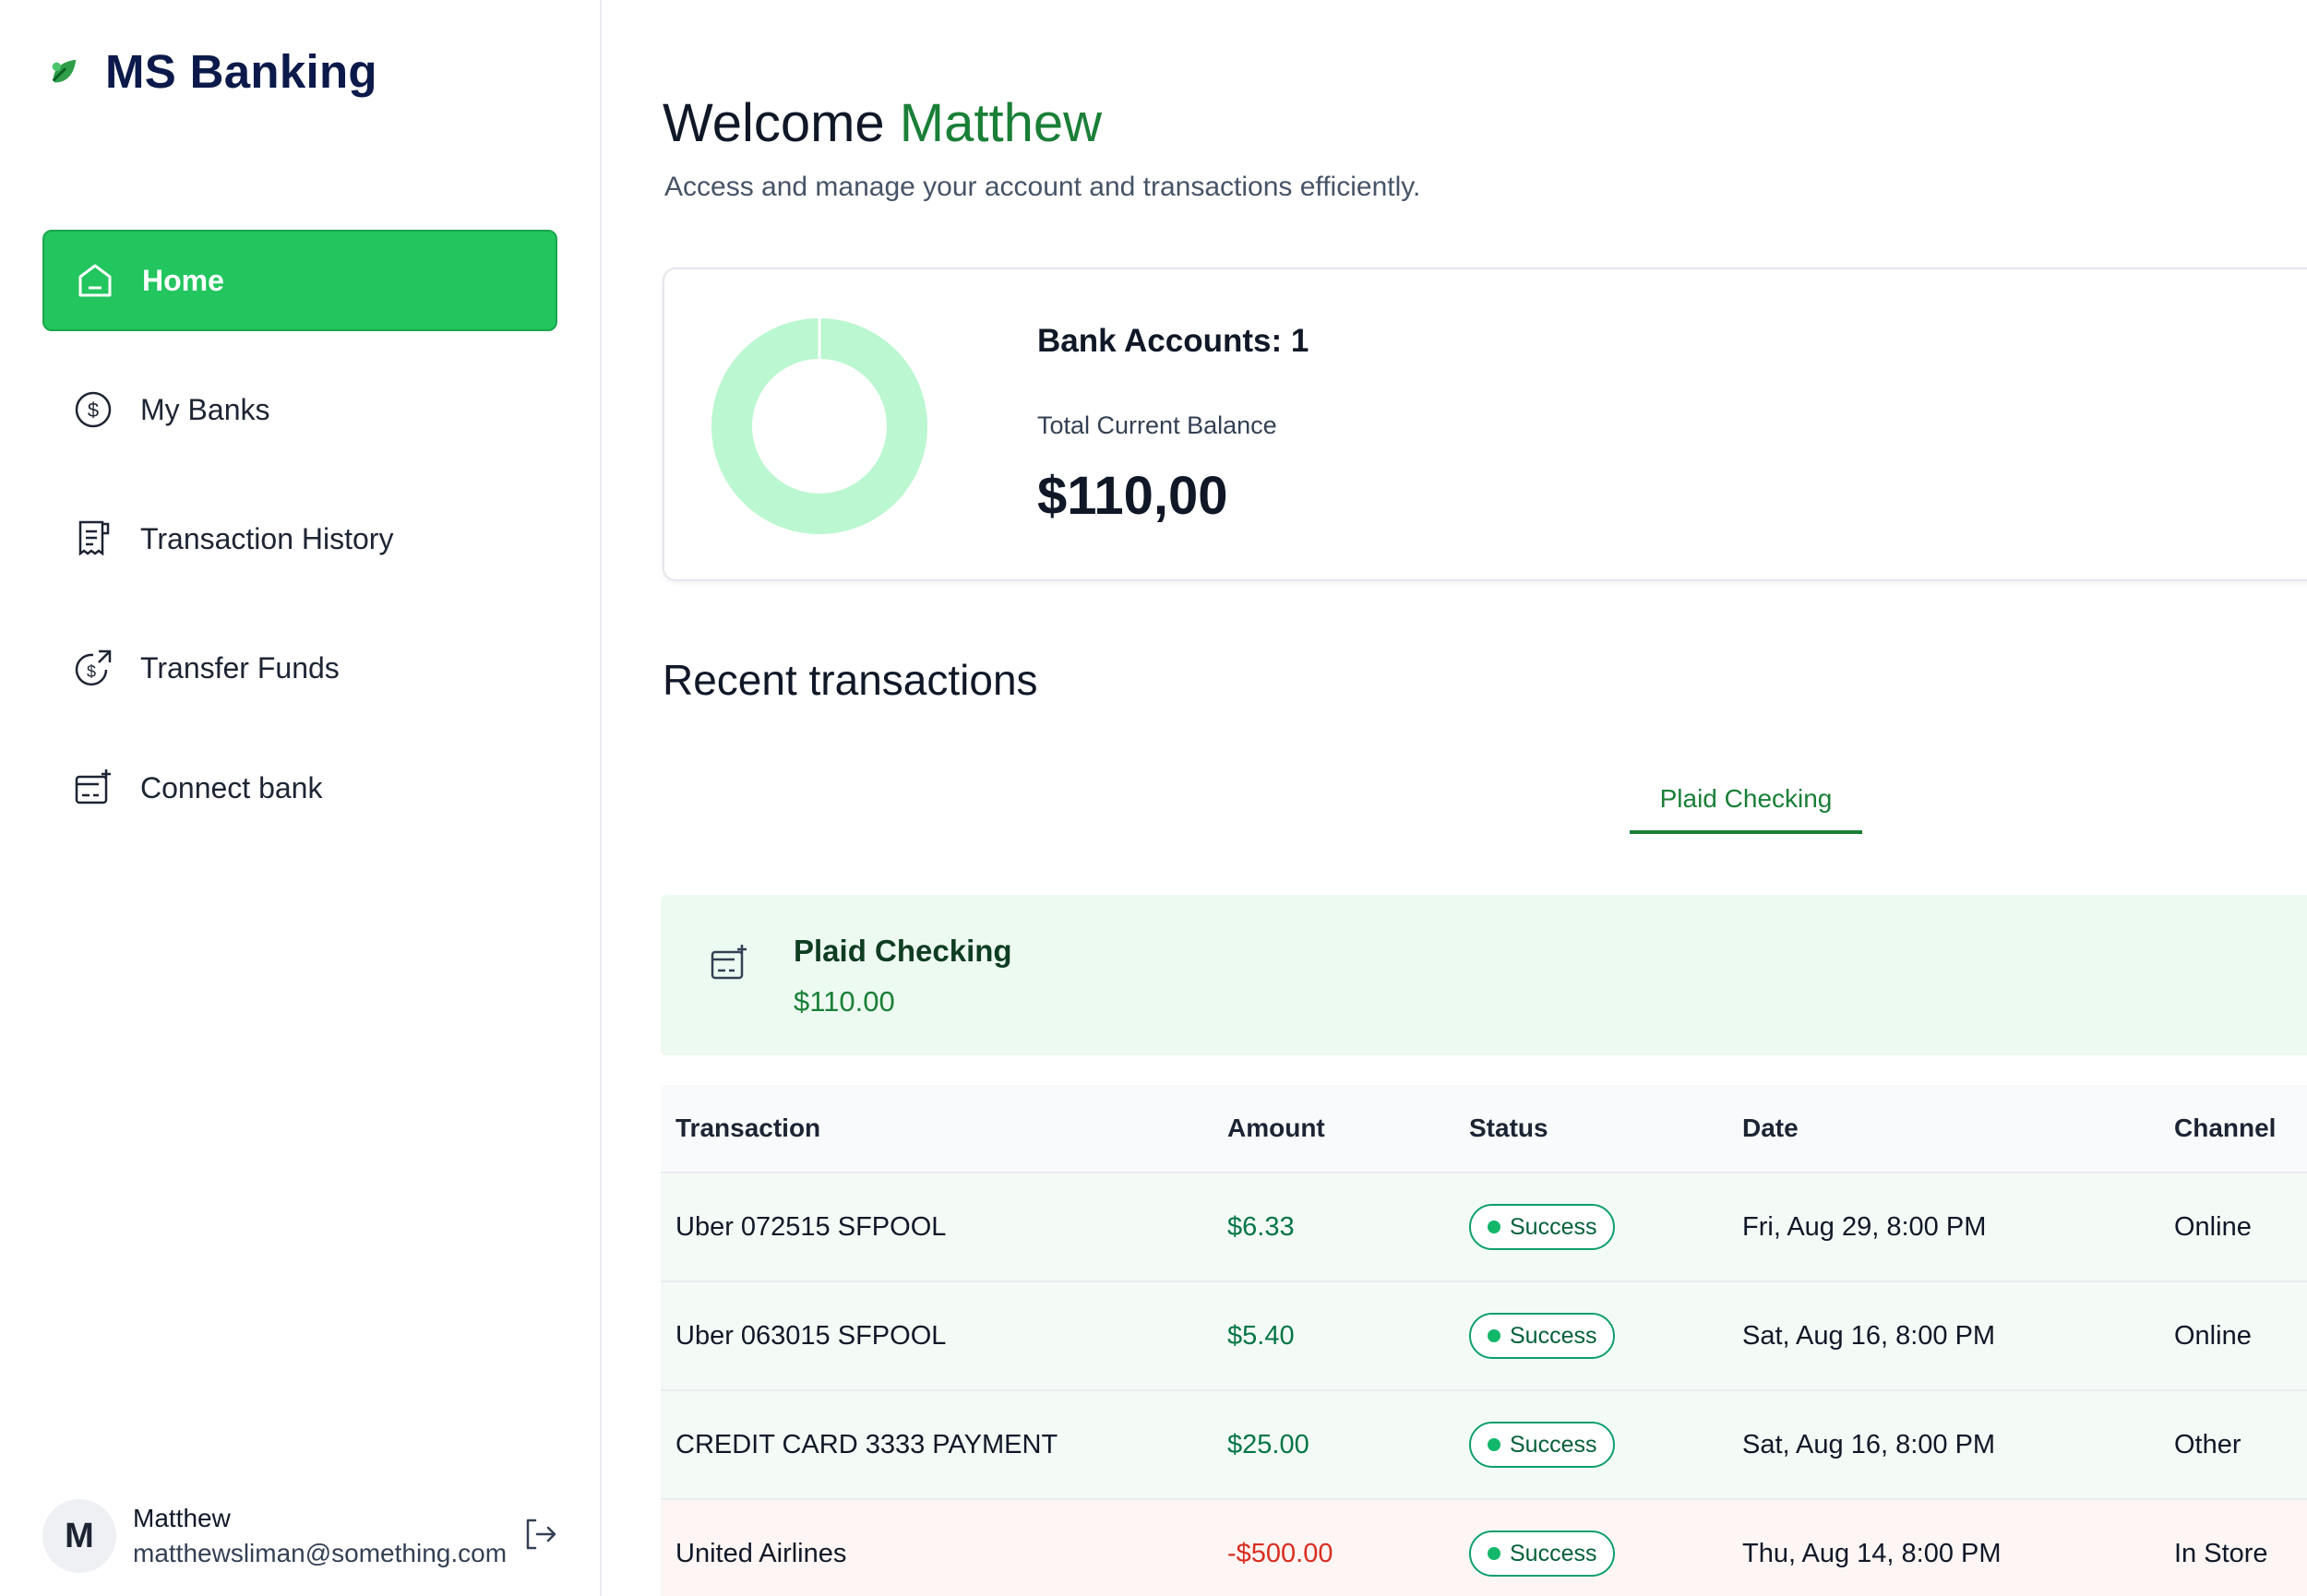  Describe the element at coordinates (320, 1536) in the screenshot. I see `user-info: Matthew matthewsliman@something.com` at that location.